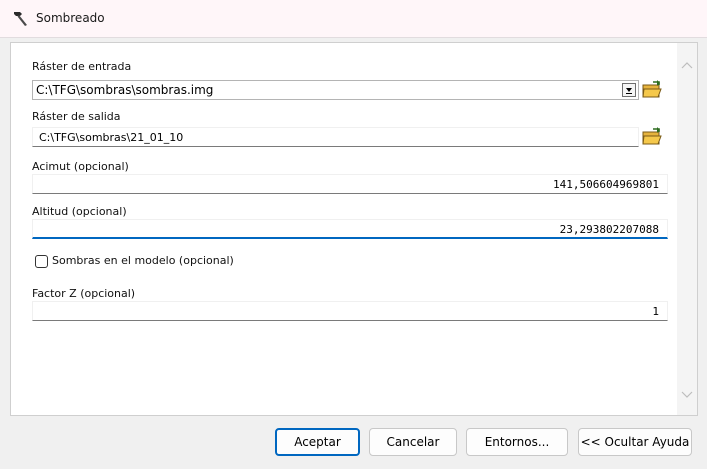 Image resolution: width=707 pixels, height=469 pixels. What do you see at coordinates (125, 90) in the screenshot?
I see `input-raster-value: C:\TFG\sombras\sombras.img` at bounding box center [125, 90].